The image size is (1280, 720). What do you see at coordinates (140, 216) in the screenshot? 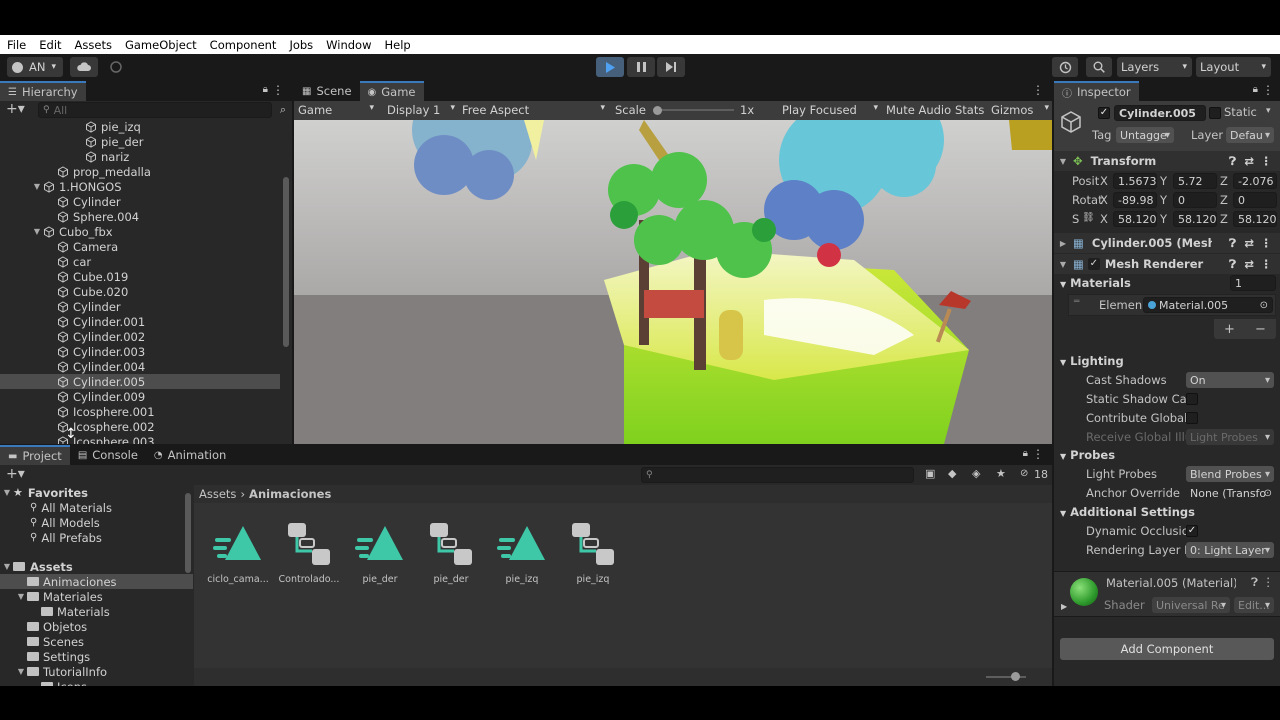
I see `hierarchy-item: Sphere.004` at bounding box center [140, 216].